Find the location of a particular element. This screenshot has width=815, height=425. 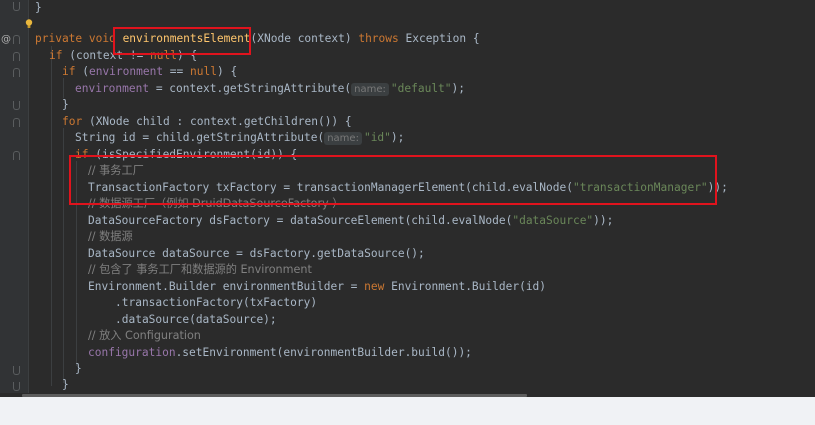

highlight-box-transaction-factory is located at coordinates (393, 180).